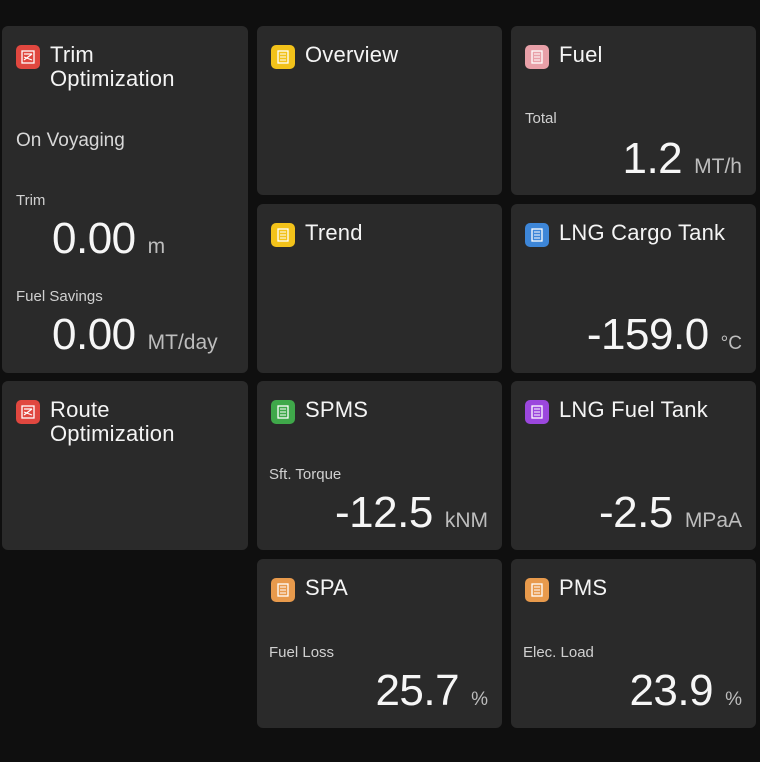 The height and width of the screenshot is (762, 760). Describe the element at coordinates (379, 288) in the screenshot. I see `tile-trend: Trend` at that location.